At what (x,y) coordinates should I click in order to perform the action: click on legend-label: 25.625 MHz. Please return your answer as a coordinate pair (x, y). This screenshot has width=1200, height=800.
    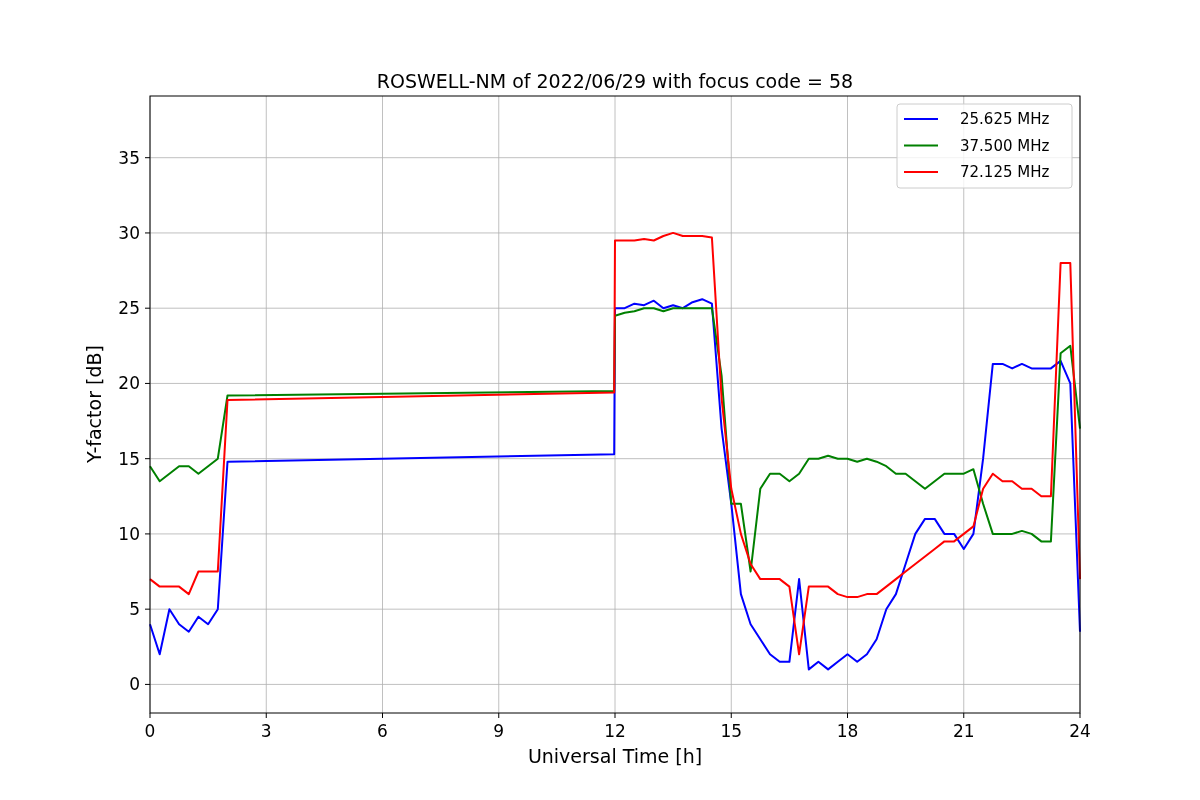
    Looking at the image, I should click on (1005, 119).